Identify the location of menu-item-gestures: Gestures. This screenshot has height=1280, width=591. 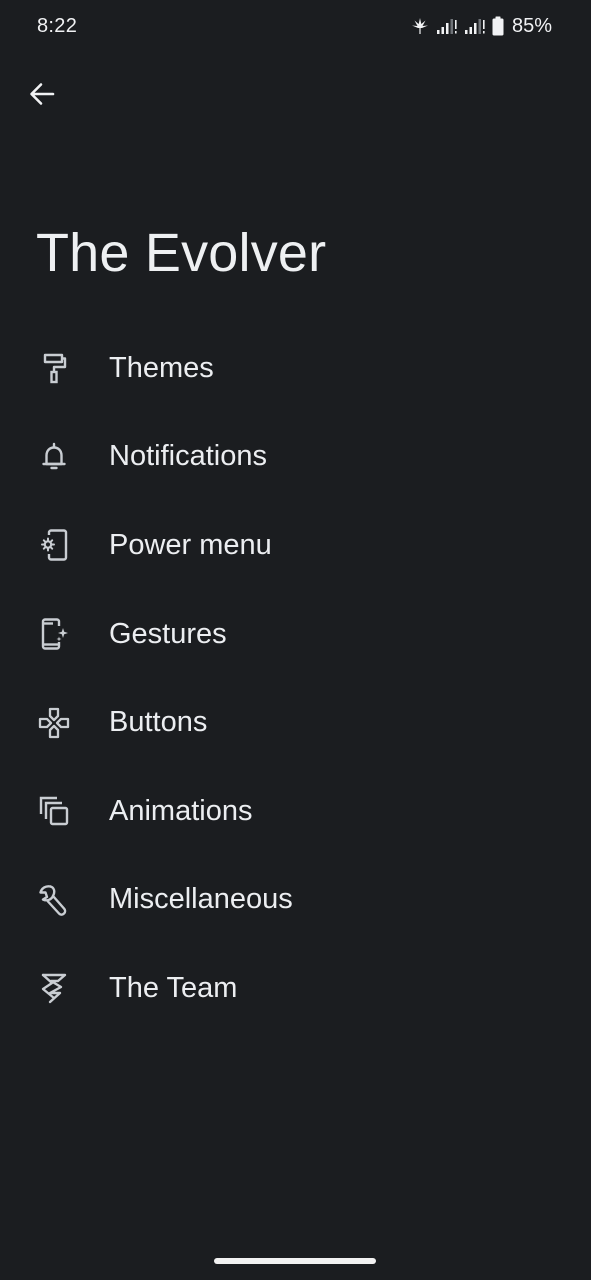
(295, 634).